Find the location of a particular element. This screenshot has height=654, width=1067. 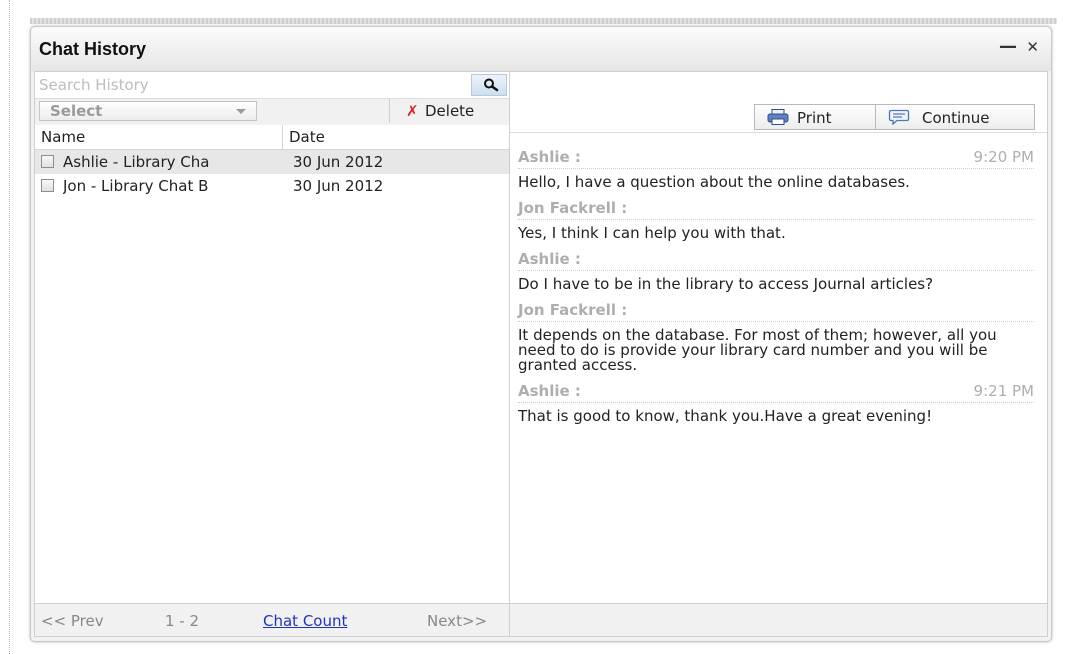

search-row is located at coordinates (272, 85).